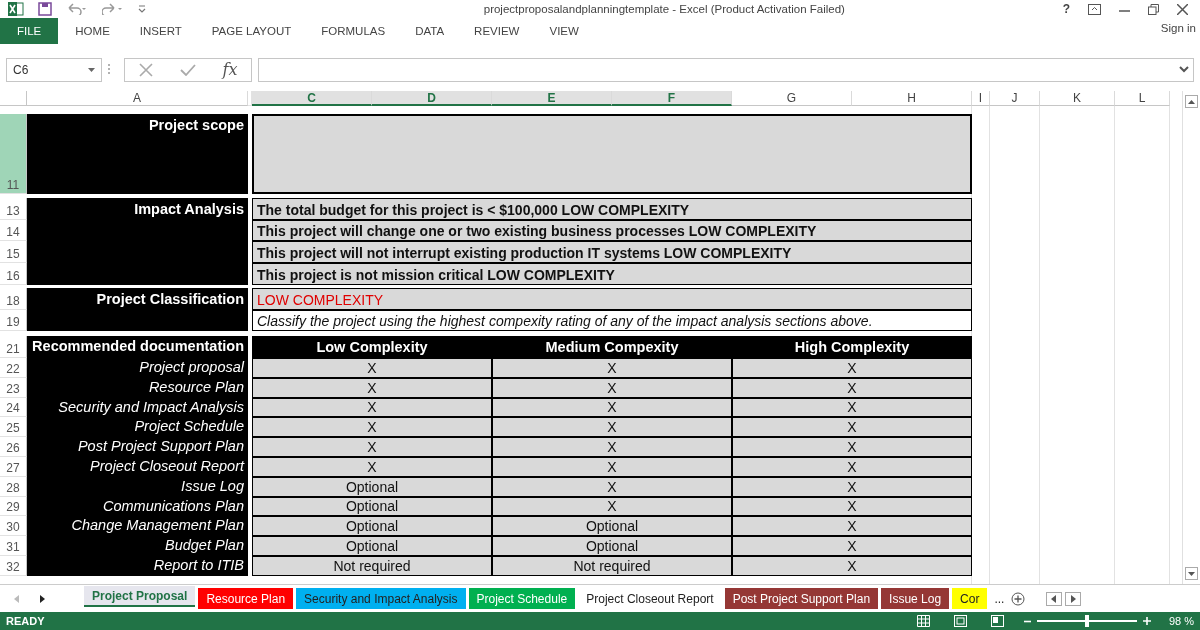 This screenshot has width=1200, height=630. What do you see at coordinates (13, 427) in the screenshot?
I see `row-header: 25` at bounding box center [13, 427].